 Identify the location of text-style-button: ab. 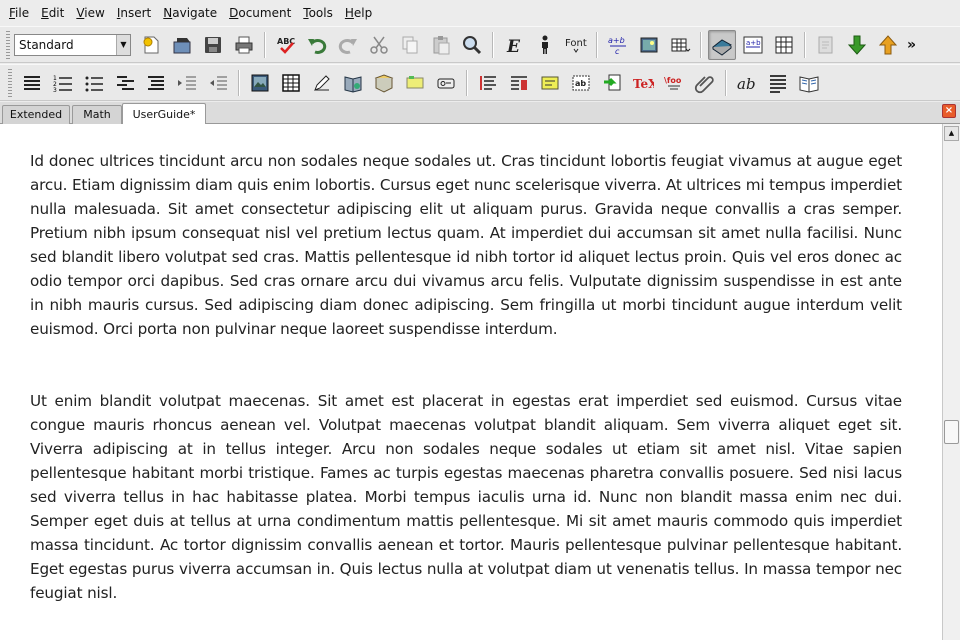
(747, 83).